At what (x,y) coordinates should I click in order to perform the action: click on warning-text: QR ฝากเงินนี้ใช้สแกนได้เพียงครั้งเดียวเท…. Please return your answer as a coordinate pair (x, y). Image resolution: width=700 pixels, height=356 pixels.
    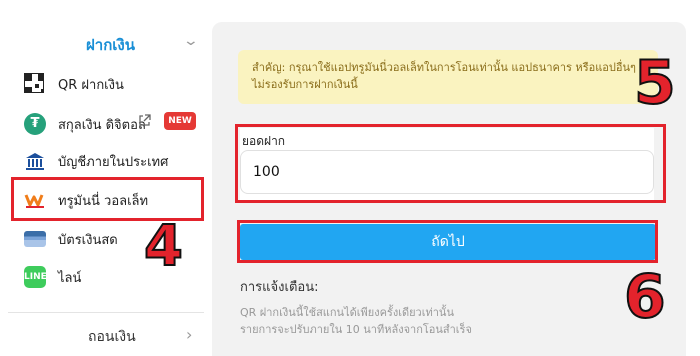
    Looking at the image, I should click on (356, 321).